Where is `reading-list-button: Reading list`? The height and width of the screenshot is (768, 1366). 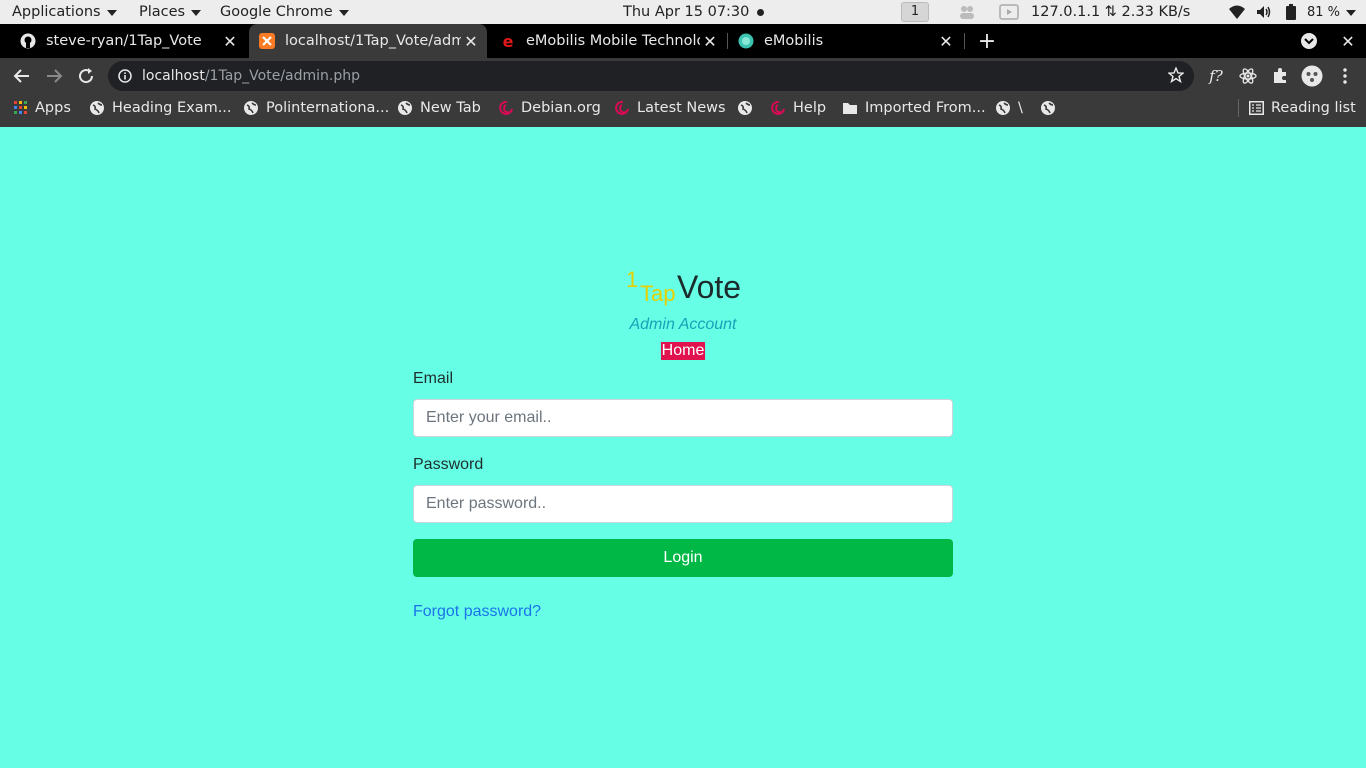 reading-list-button: Reading list is located at coordinates (1302, 107).